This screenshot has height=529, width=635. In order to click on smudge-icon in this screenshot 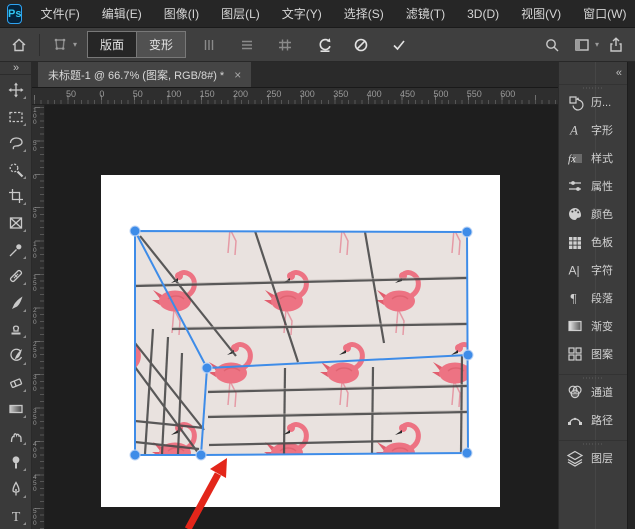, I will do `click(16, 437)`.